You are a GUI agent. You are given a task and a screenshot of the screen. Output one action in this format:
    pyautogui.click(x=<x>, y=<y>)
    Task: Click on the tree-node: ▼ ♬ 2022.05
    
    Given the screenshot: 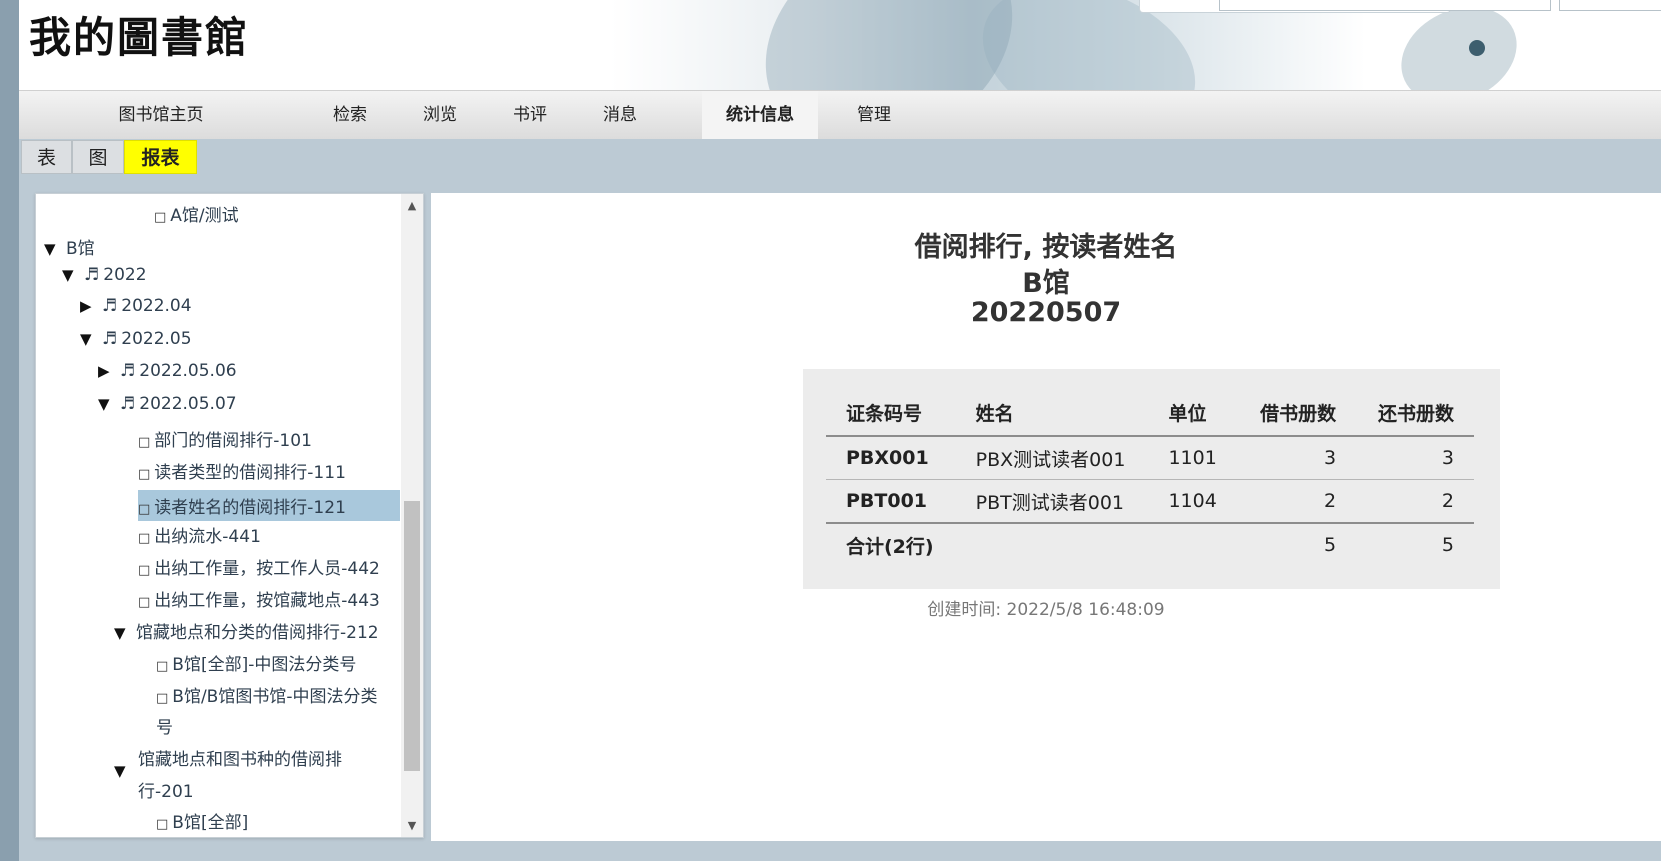 What is the action you would take?
    pyautogui.click(x=136, y=339)
    